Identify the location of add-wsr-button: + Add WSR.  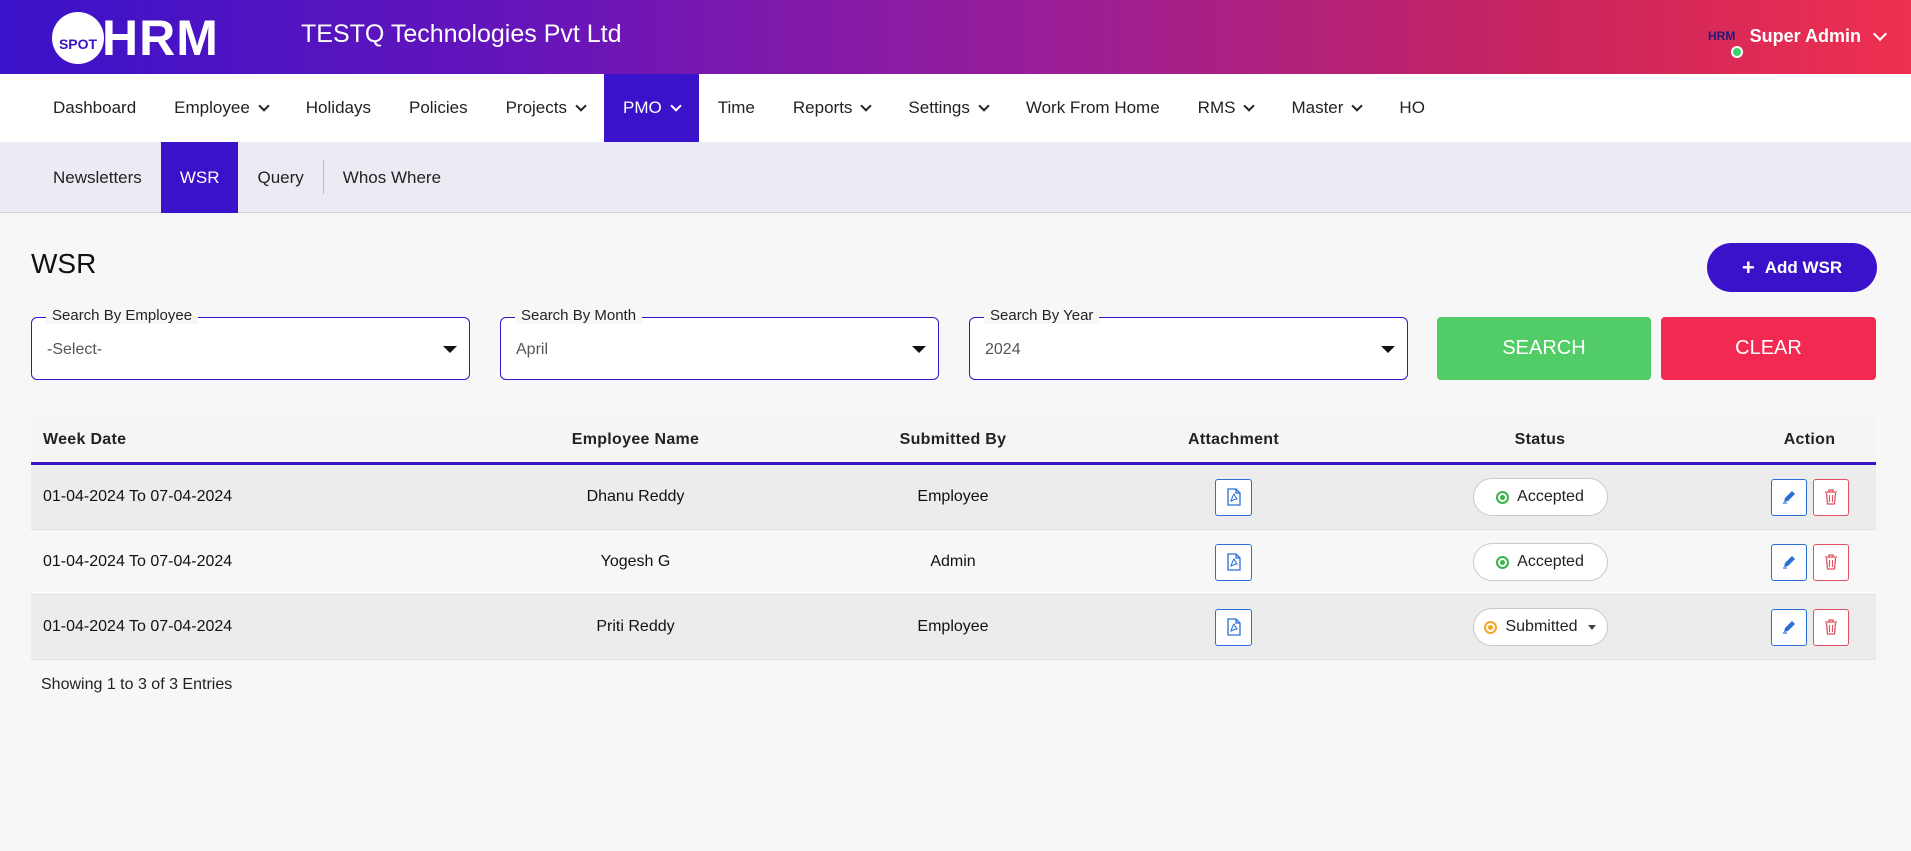
(1792, 267).